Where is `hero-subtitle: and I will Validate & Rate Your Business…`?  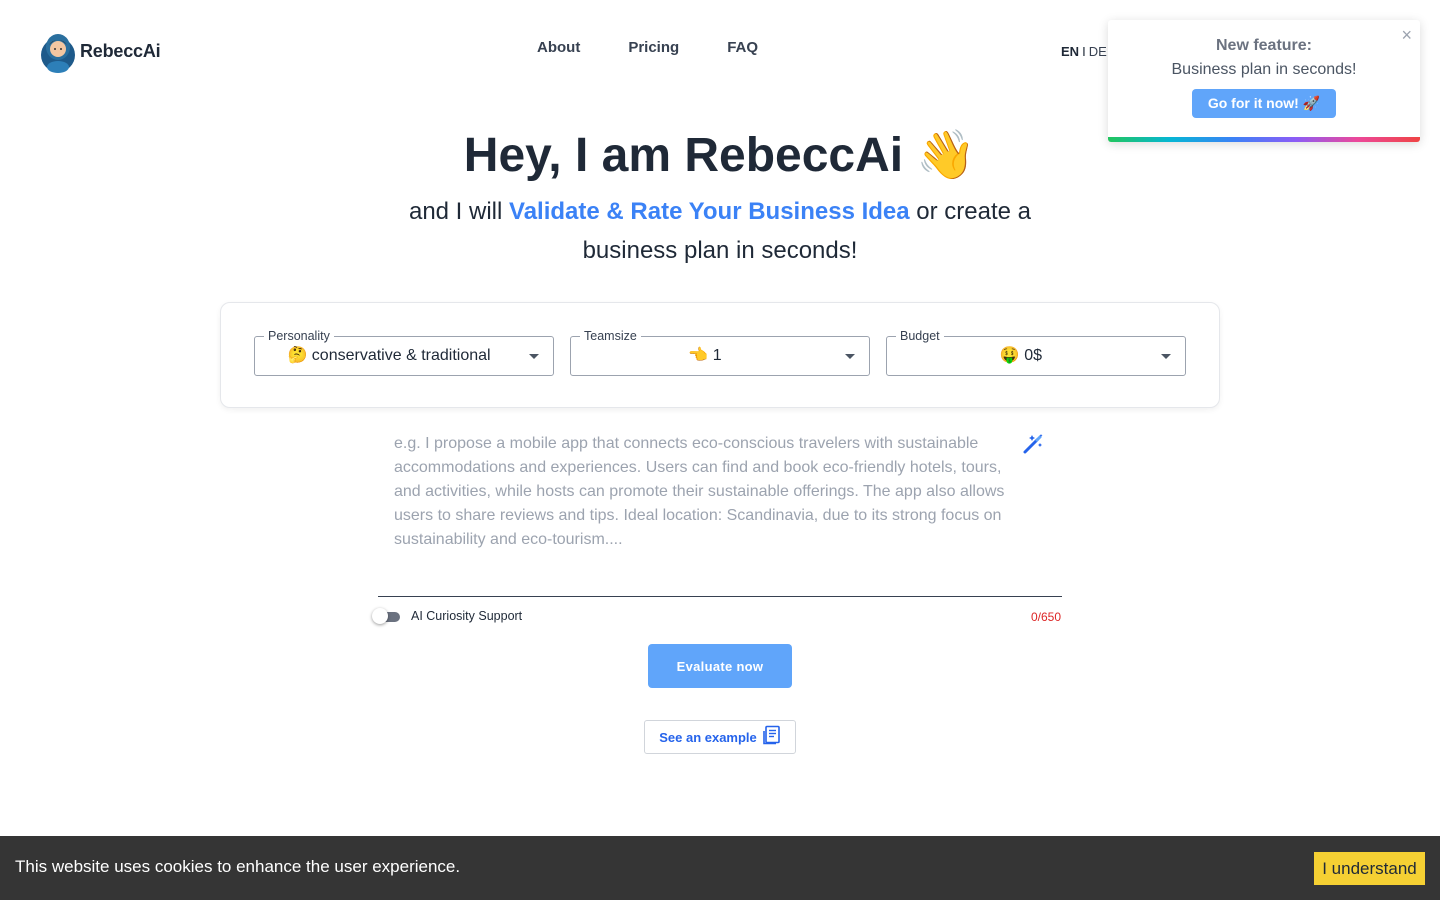
hero-subtitle: and I will Validate & Rate Your Business… is located at coordinates (720, 231).